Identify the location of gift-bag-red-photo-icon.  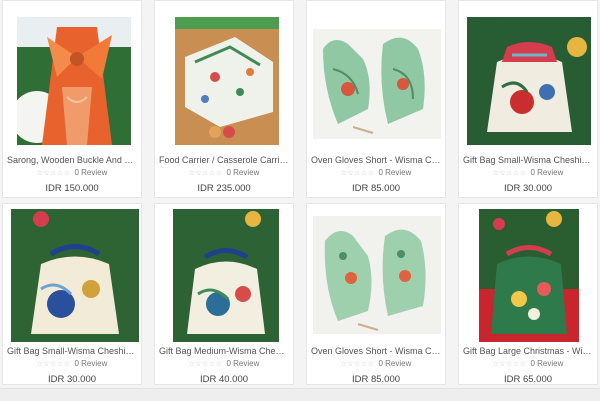
(529, 275).